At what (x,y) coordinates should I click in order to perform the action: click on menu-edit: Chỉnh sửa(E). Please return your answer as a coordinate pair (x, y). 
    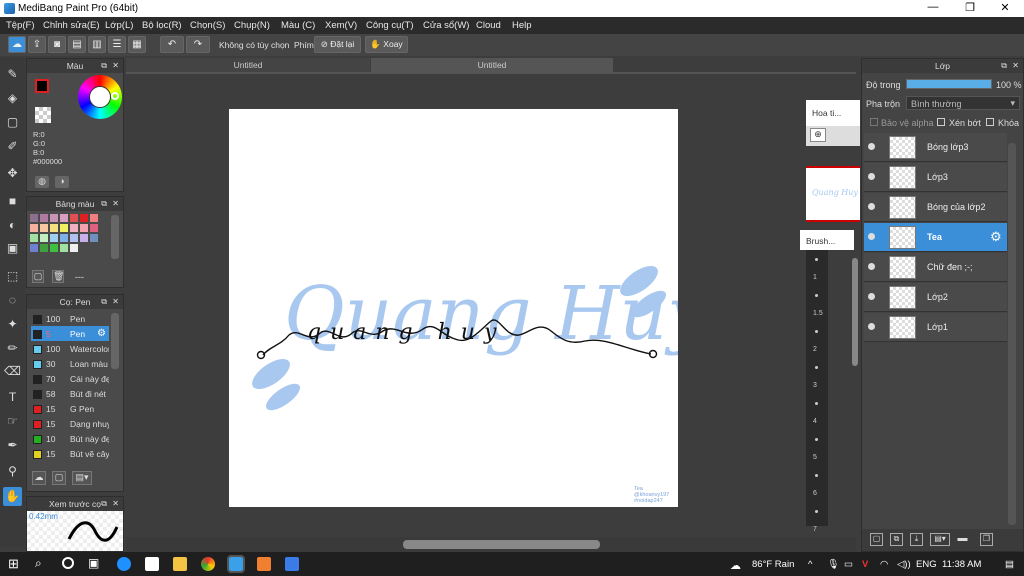
    Looking at the image, I should click on (71, 25).